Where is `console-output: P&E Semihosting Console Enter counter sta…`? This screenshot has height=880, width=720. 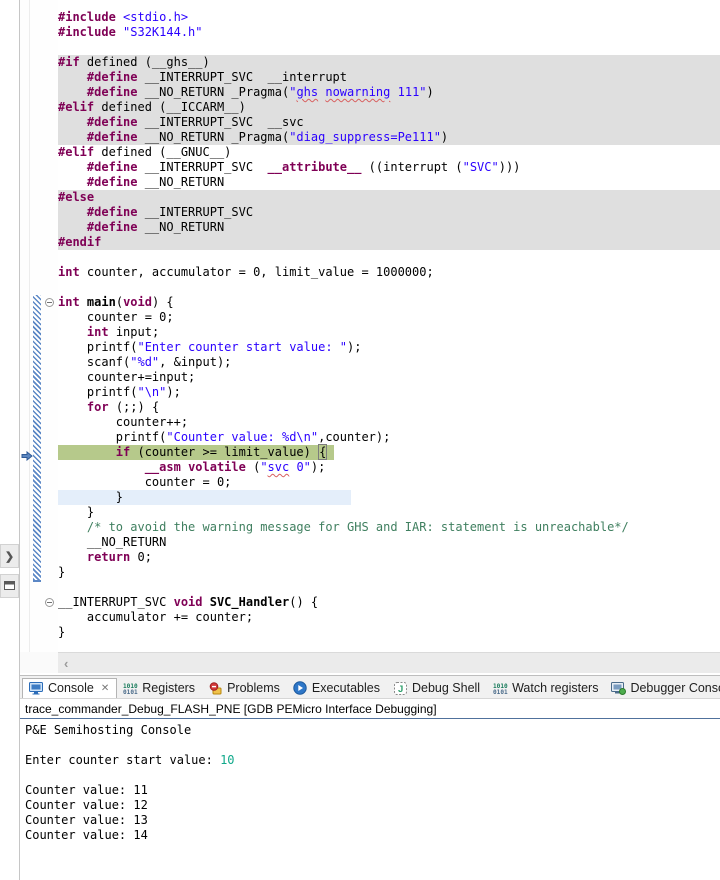 console-output: P&E Semihosting Console Enter counter sta… is located at coordinates (370, 781).